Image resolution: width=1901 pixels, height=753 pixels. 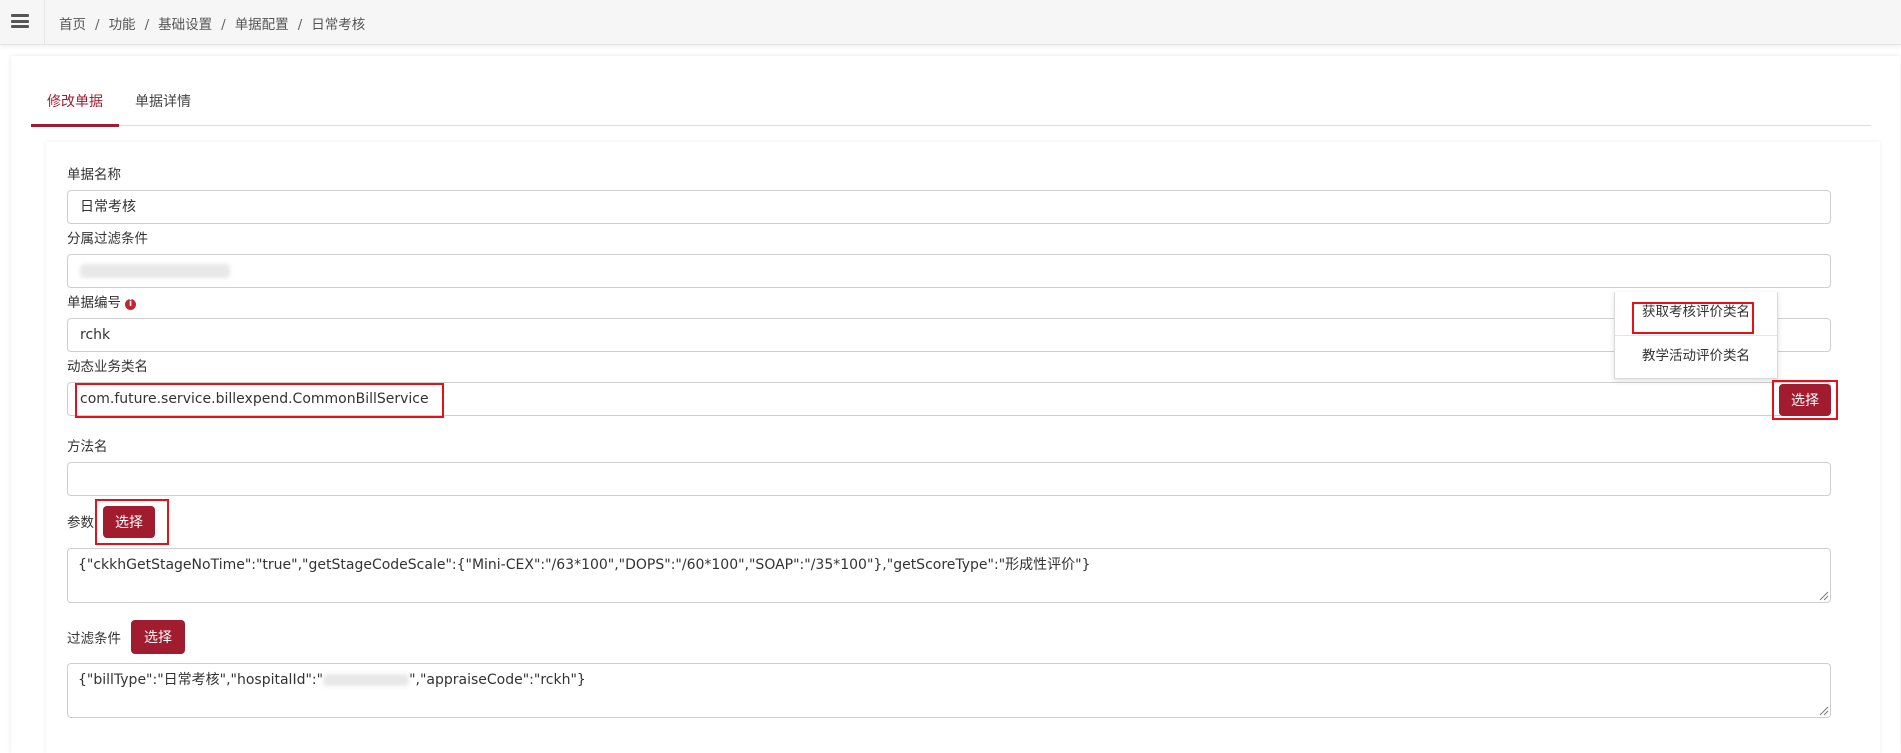 I want to click on bill-code-label-text: 单据编号, so click(x=94, y=303).